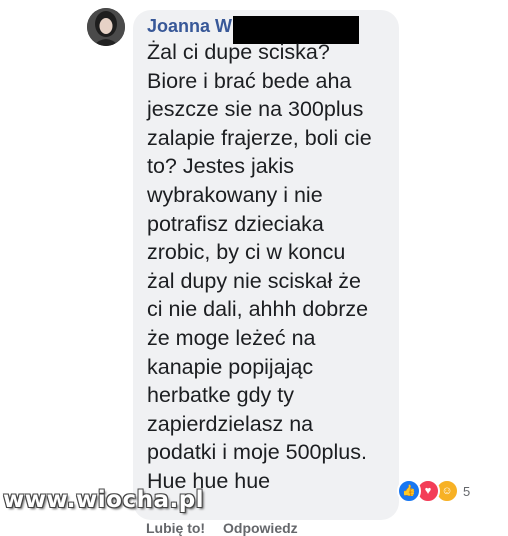  Describe the element at coordinates (260, 528) in the screenshot. I see `reply-link: Odpowiedz` at that location.